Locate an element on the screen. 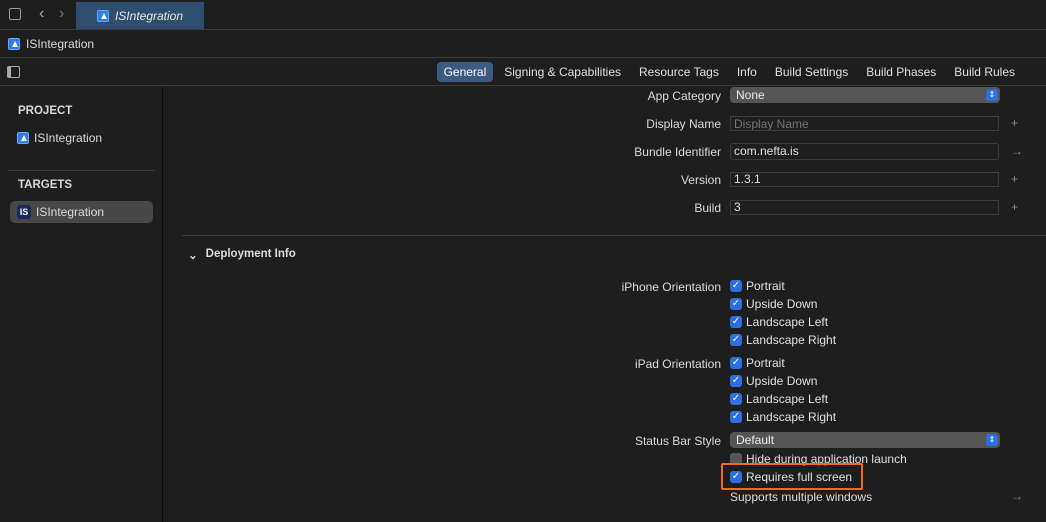 The width and height of the screenshot is (1046, 522). checkbox-ipad-landscape-right: ✓ Landscape Right is located at coordinates (783, 417).